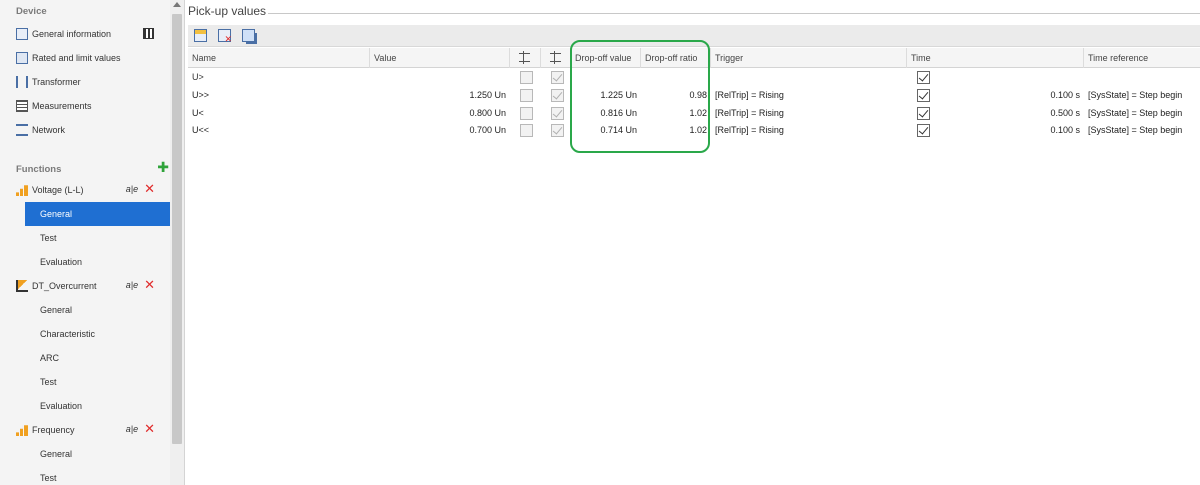 This screenshot has height=485, width=1200. What do you see at coordinates (98, 382) in the screenshot?
I see `sidebar-subitem-overcurrent-test: Test` at bounding box center [98, 382].